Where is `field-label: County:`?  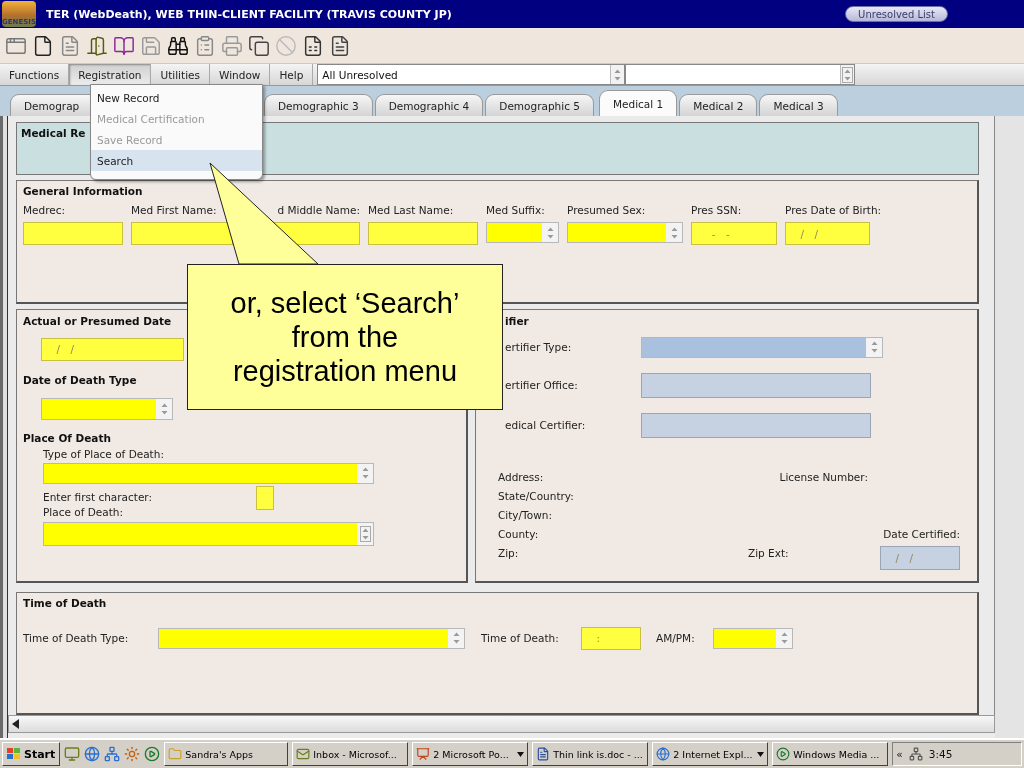
field-label: County: is located at coordinates (519, 534).